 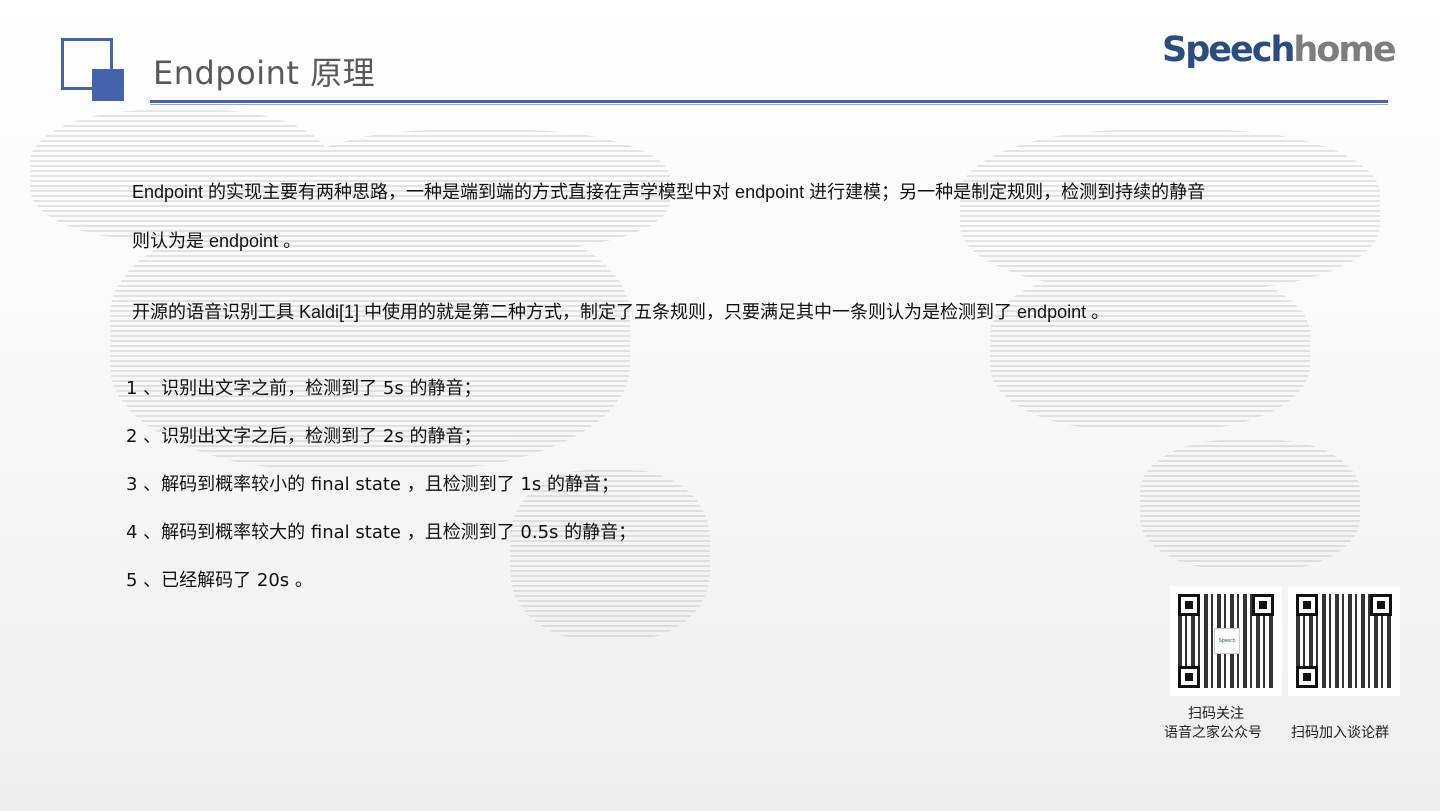 I want to click on rule-item-5: 5 、已经解码了 20s 。, so click(x=219, y=580).